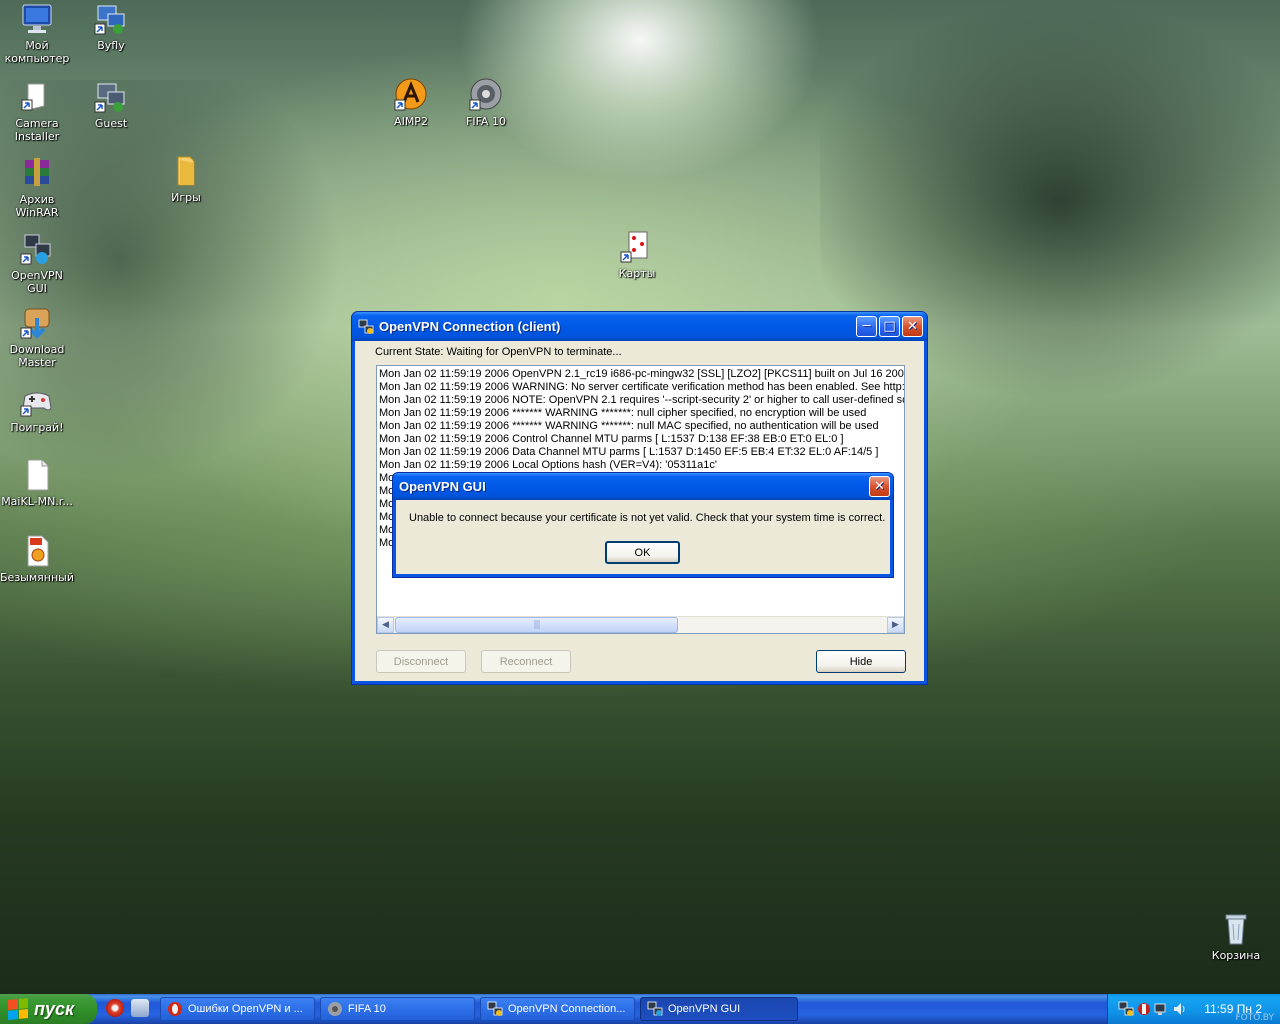 Image resolution: width=1280 pixels, height=1024 pixels. Describe the element at coordinates (186, 197) in the screenshot. I see `desktop-icon-label: Игры` at that location.